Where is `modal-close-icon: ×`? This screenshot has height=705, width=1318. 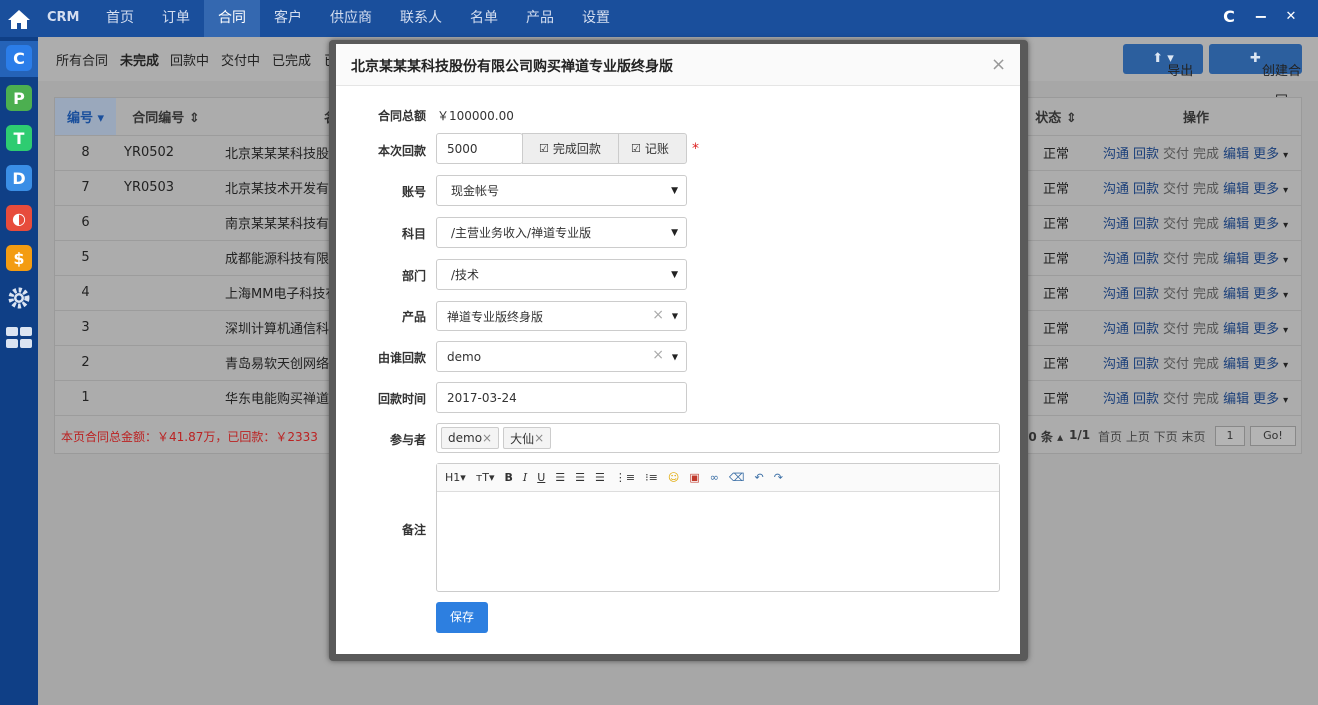 modal-close-icon: × is located at coordinates (998, 64).